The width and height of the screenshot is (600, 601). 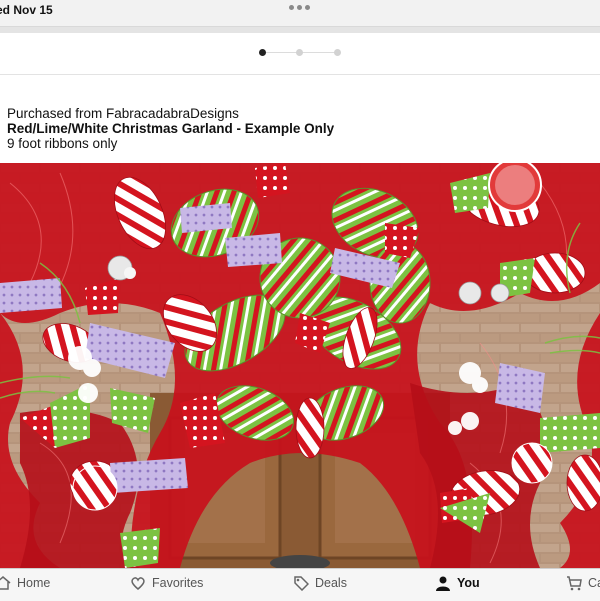 I want to click on tab-cart: Ca, so click(x=582, y=583).